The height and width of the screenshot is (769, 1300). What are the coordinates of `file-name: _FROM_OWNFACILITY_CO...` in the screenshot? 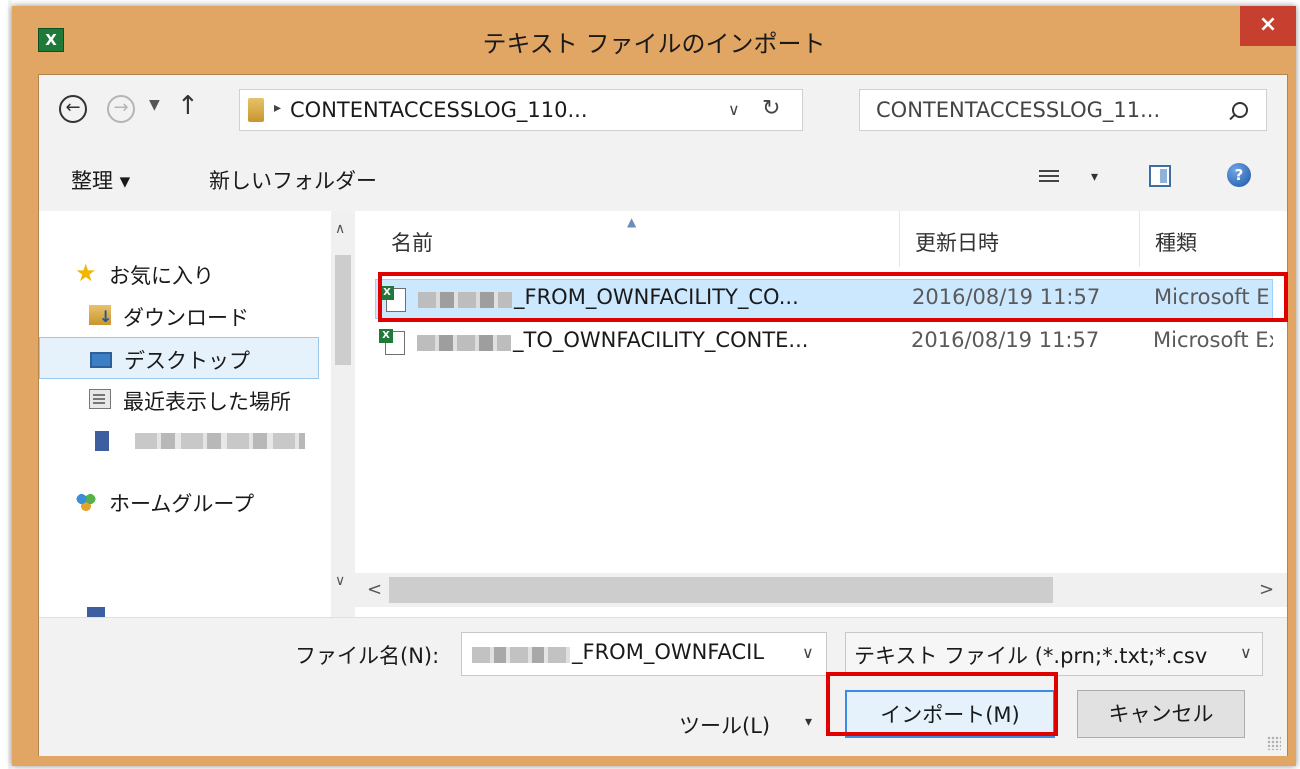 It's located at (656, 297).